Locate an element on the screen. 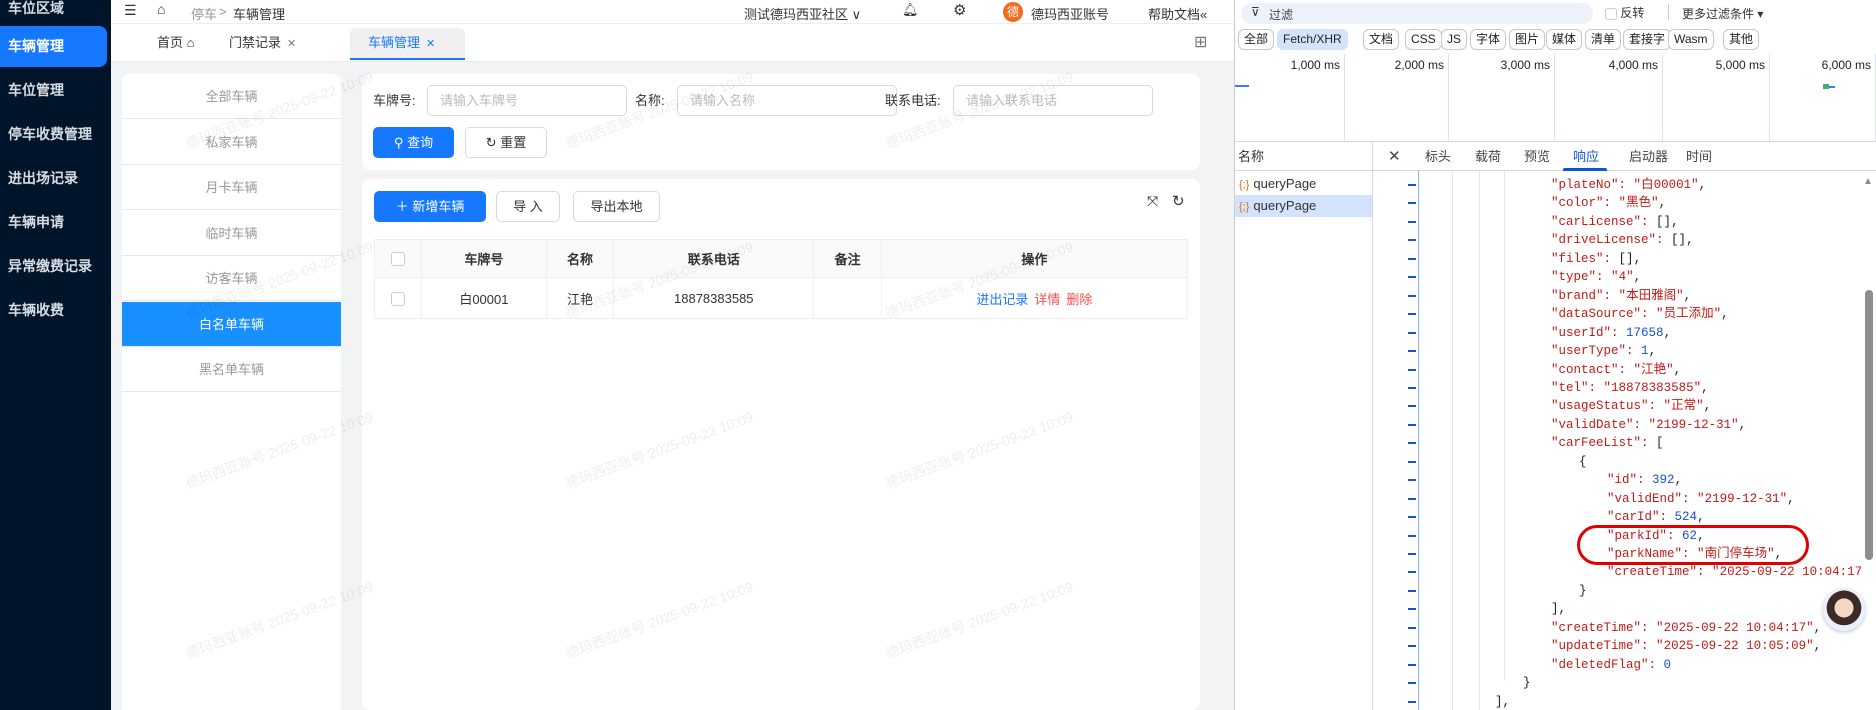 The image size is (1876, 710). fullscreen-icon: ⤧ is located at coordinates (1152, 201).